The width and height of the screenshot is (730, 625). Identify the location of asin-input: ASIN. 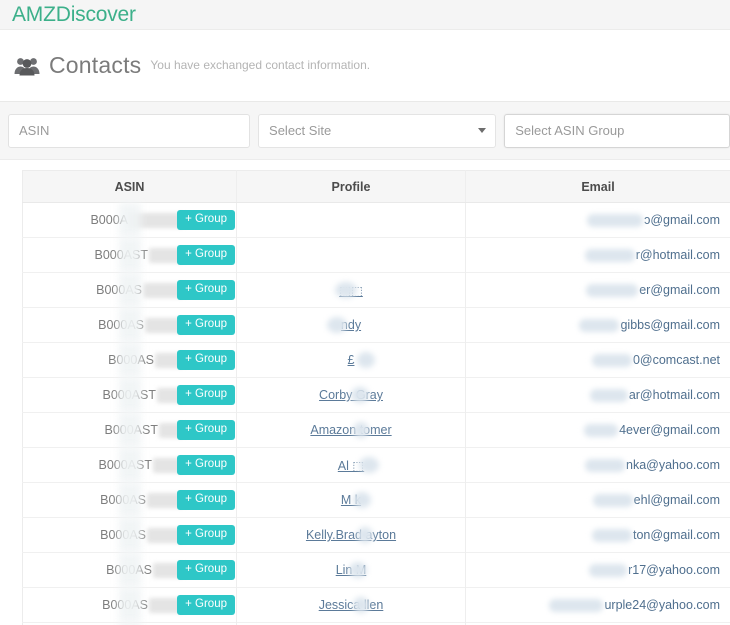
(129, 130).